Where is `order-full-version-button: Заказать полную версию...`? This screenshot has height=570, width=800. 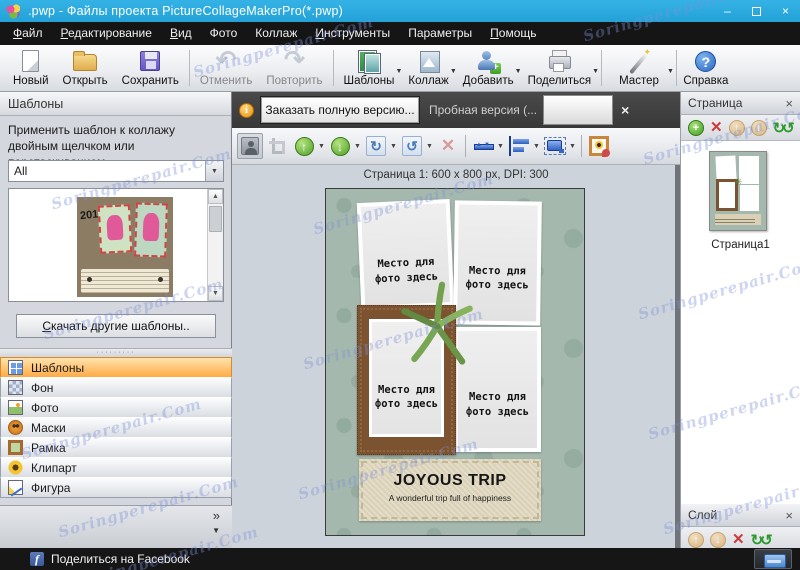 order-full-version-button: Заказать полную версию... is located at coordinates (340, 110).